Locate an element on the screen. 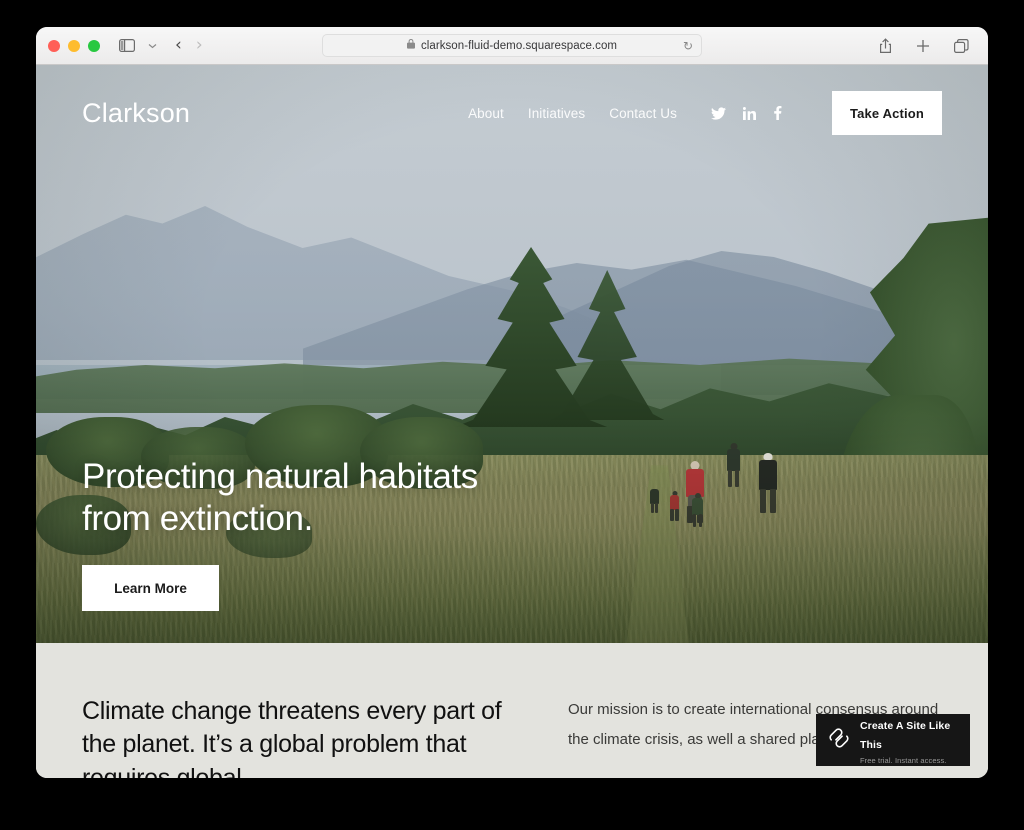 Image resolution: width=1024 pixels, height=830 pixels. nav-item-initiatives: Initiatives is located at coordinates (556, 113).